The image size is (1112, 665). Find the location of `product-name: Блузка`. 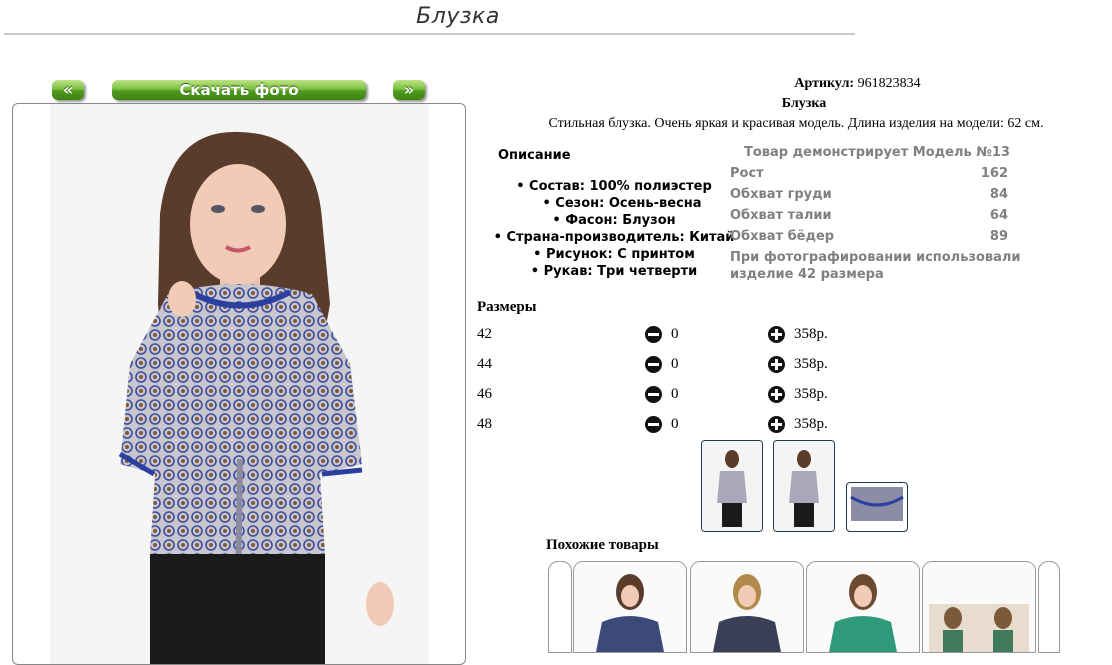

product-name: Блузка is located at coordinates (804, 103).